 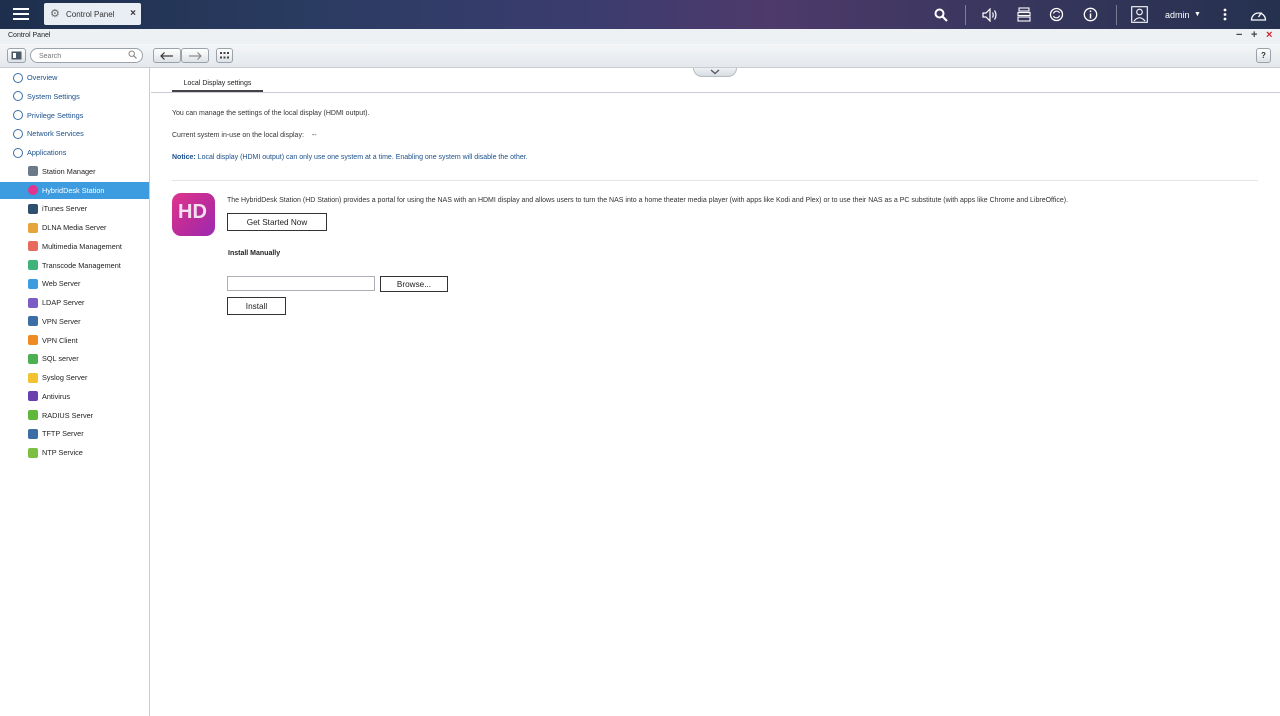 What do you see at coordinates (81, 265) in the screenshot?
I see `sidebar-item-label: Transcode Management` at bounding box center [81, 265].